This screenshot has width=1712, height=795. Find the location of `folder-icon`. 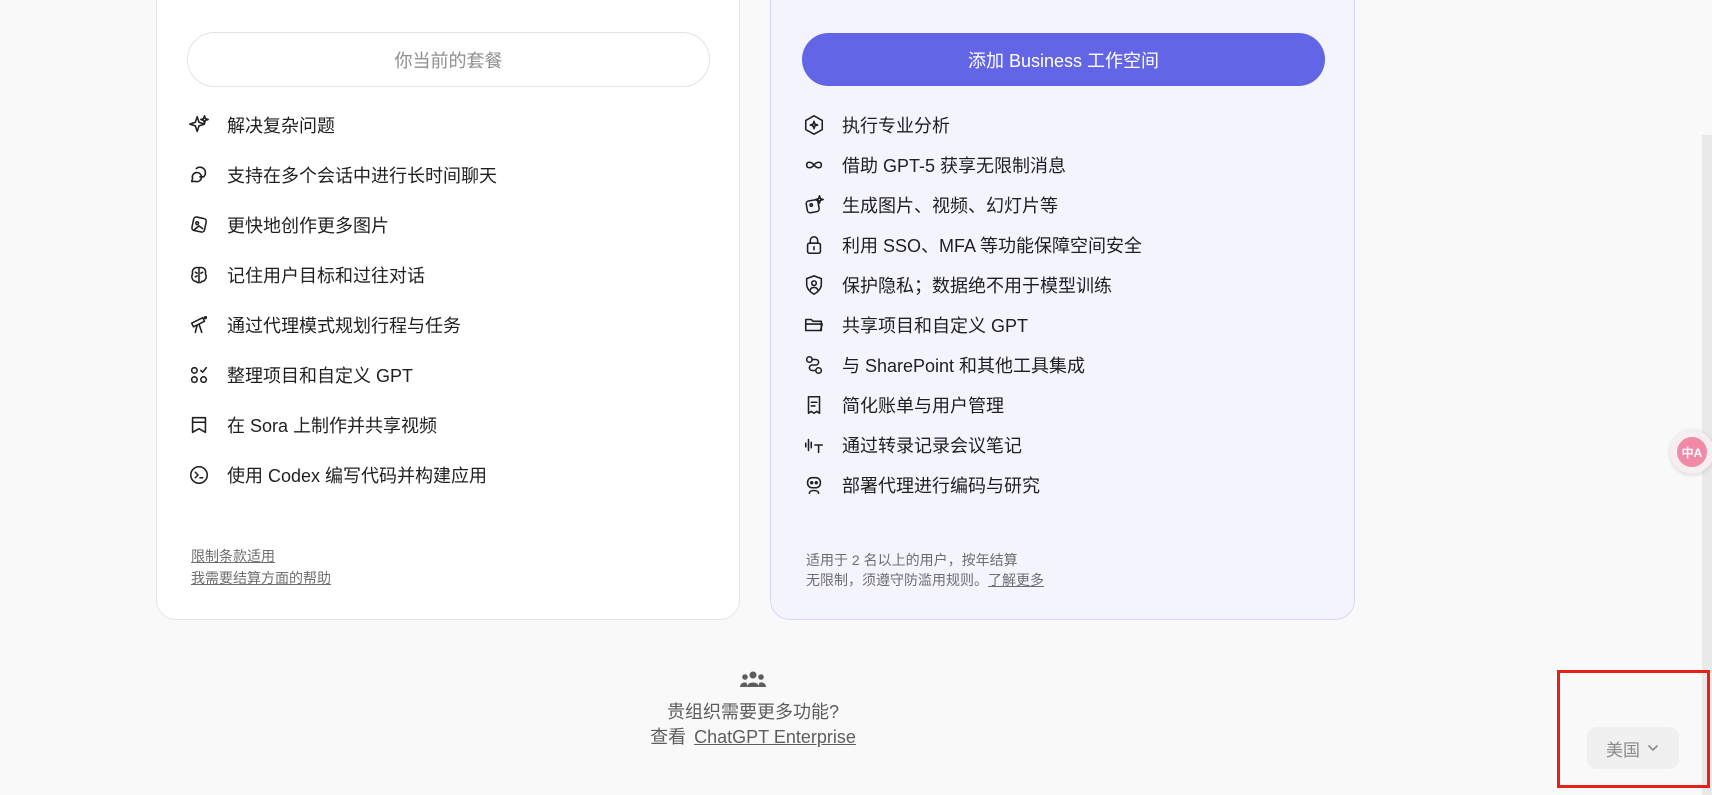

folder-icon is located at coordinates (814, 325).